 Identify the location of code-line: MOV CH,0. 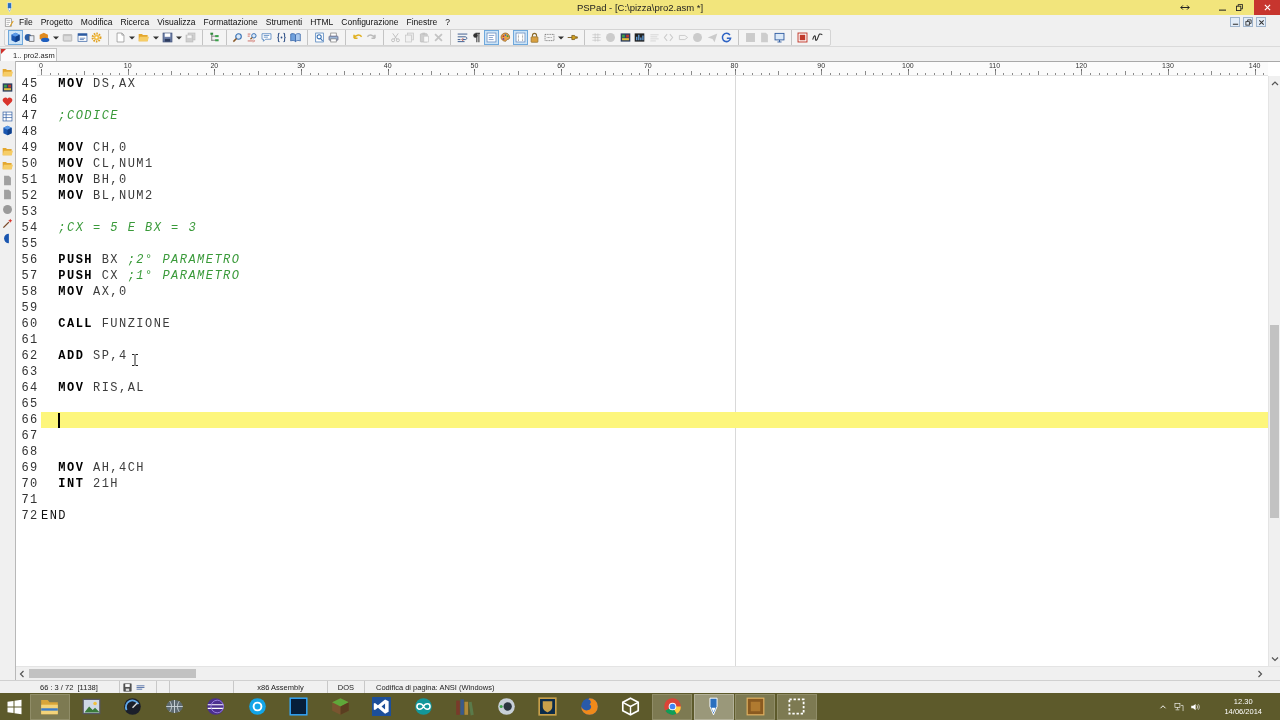
(93, 148).